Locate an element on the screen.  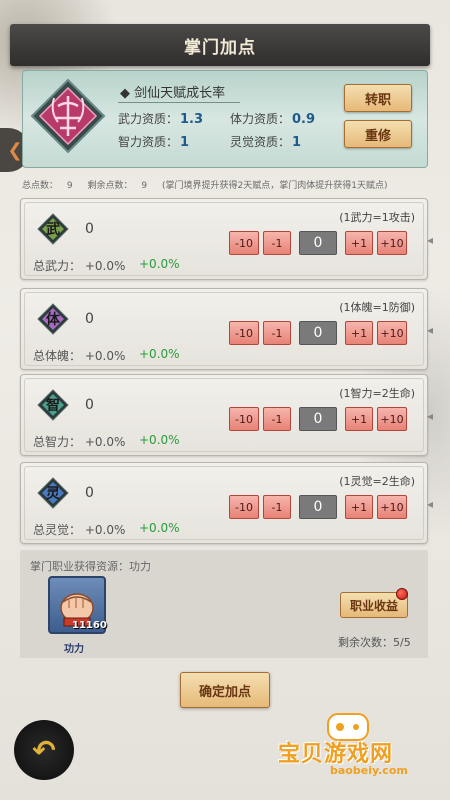
attribute-glyph: 体 is located at coordinates (53, 320).